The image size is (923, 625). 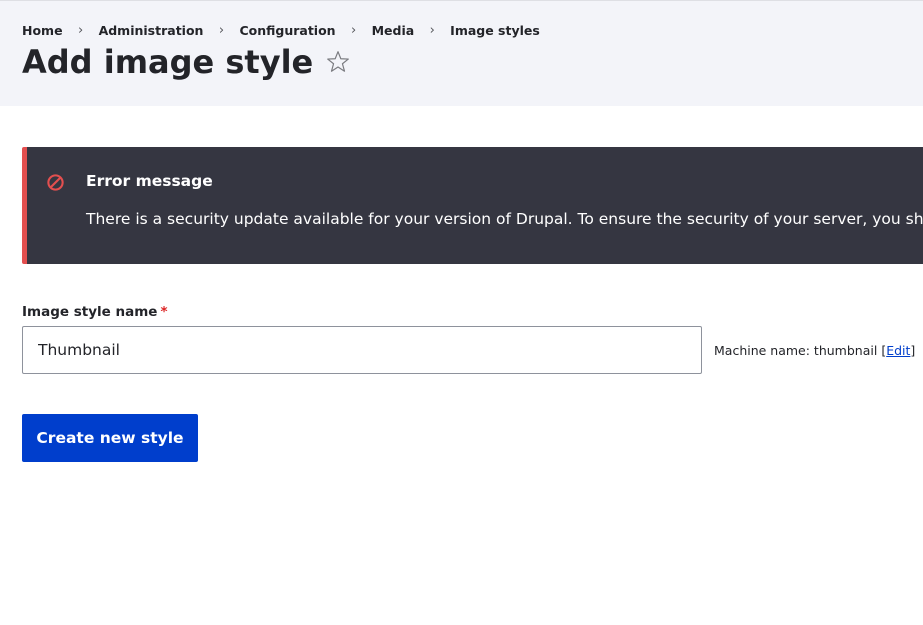 I want to click on breadcrumb-home: Home, so click(x=42, y=30).